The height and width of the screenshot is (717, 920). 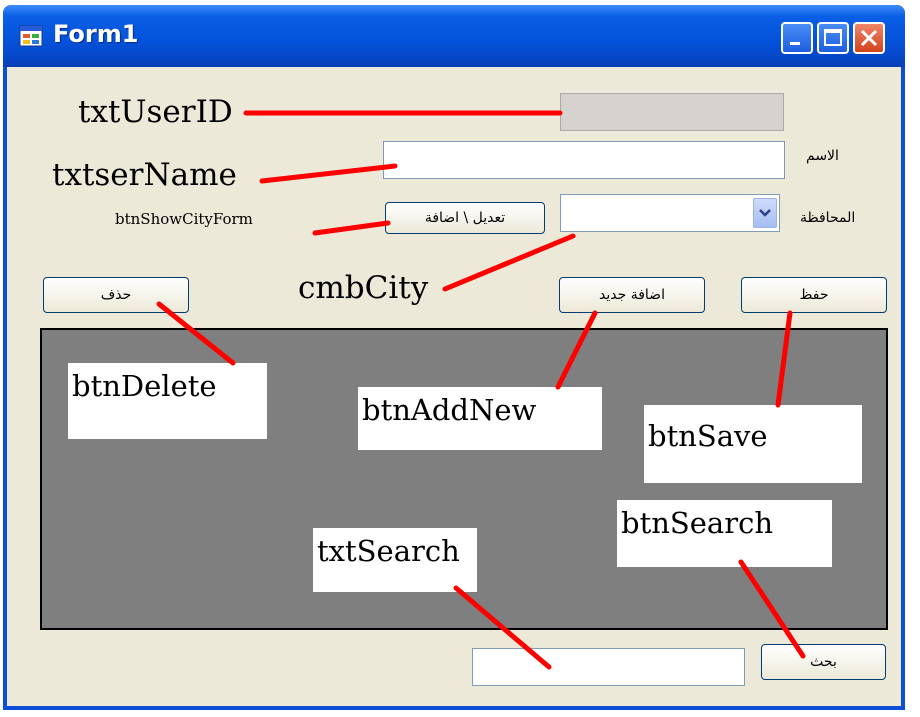 I want to click on window-title: Form1, so click(x=96, y=34).